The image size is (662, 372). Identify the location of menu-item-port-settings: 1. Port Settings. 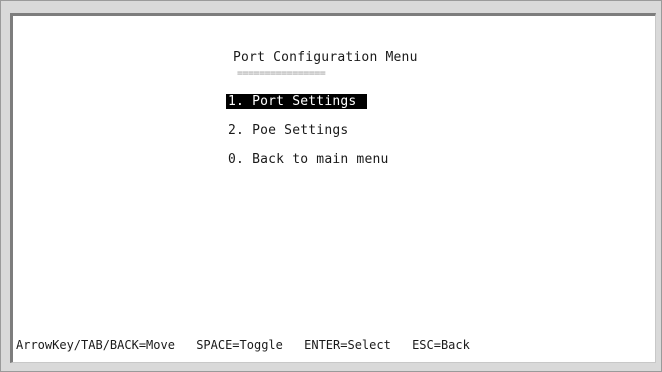
(297, 101).